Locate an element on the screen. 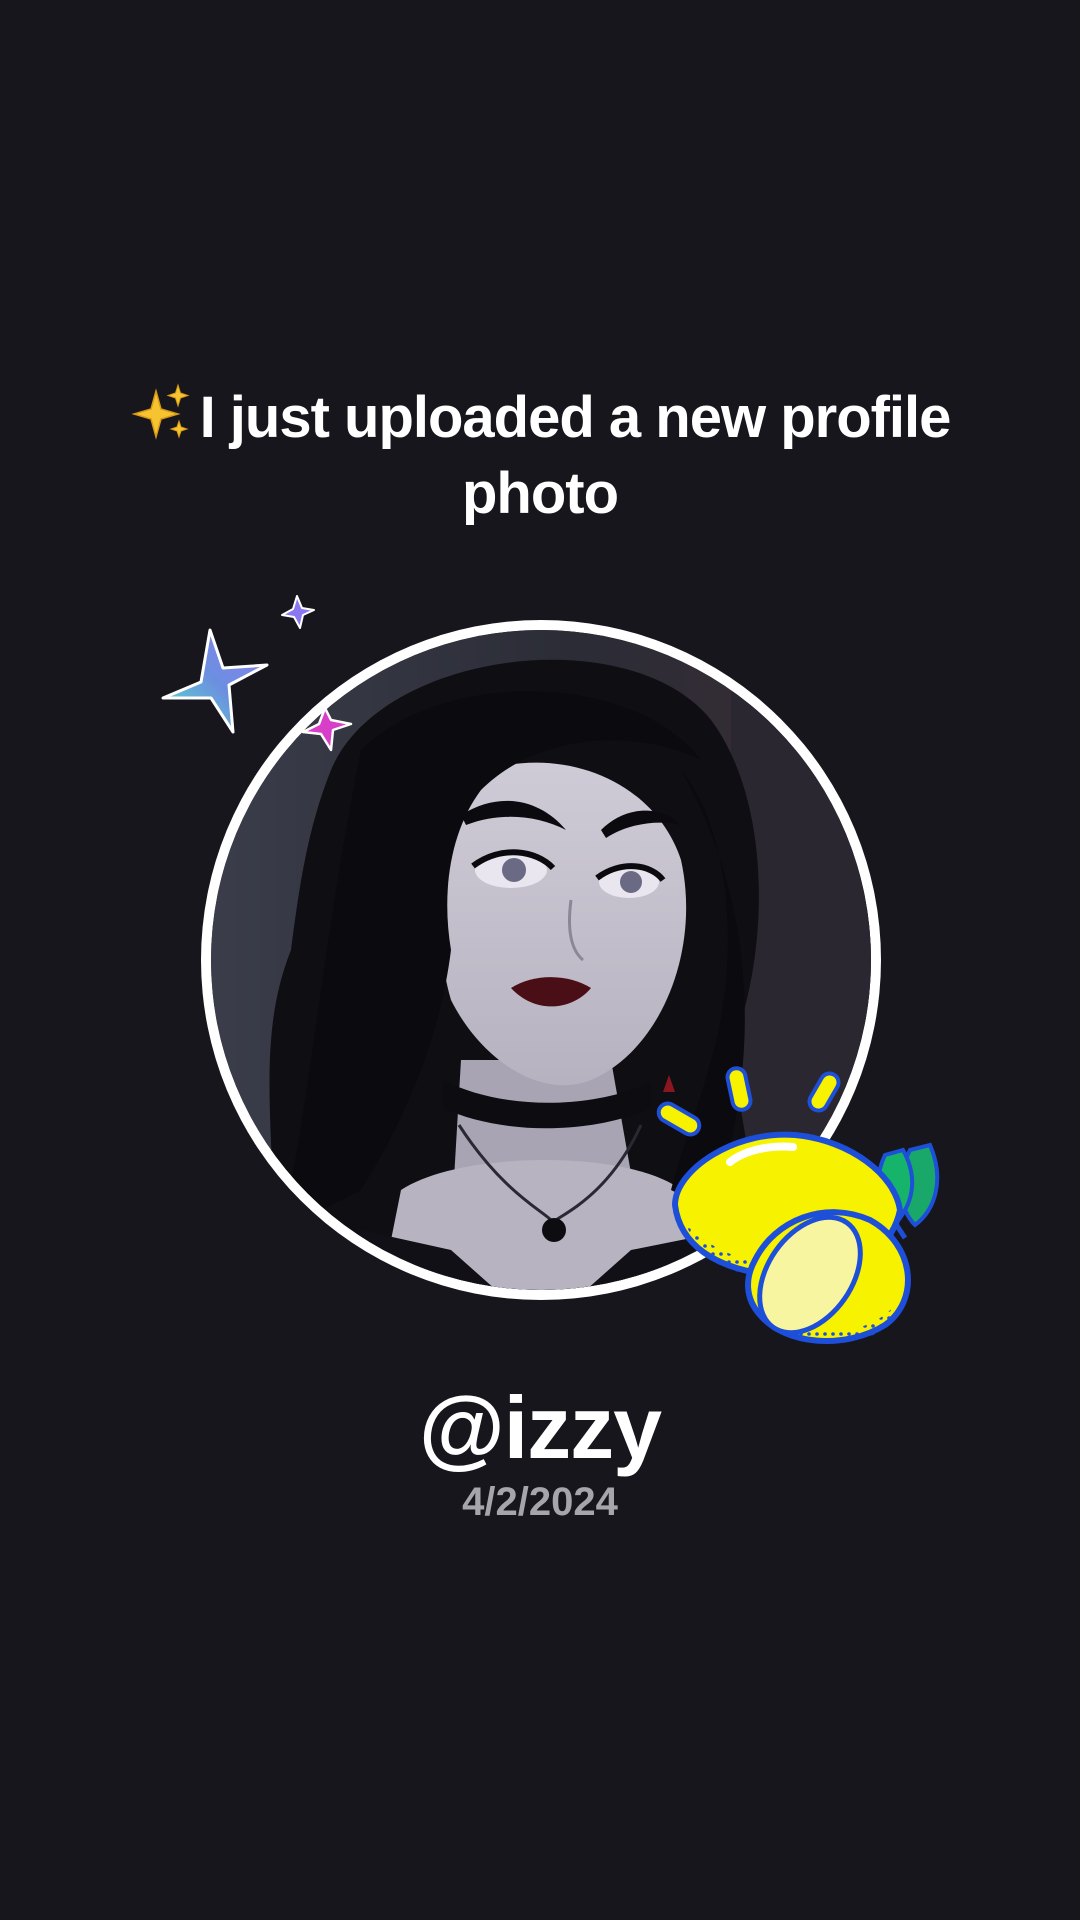 The height and width of the screenshot is (1920, 1080). sparkles-icon is located at coordinates (160, 411).